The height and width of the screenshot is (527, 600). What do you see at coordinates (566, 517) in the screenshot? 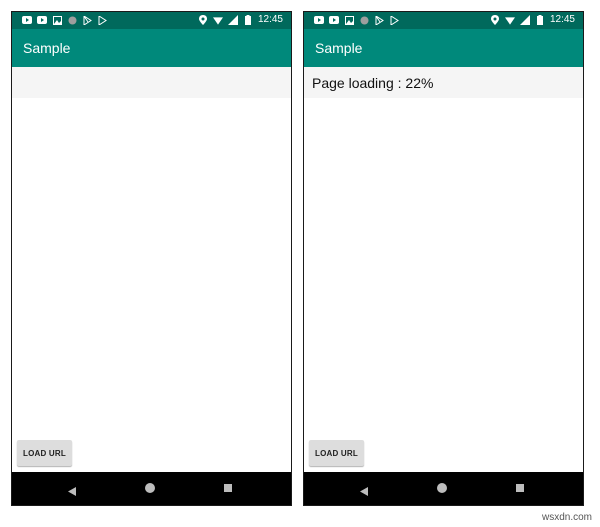
I see `watermark: wsxdn.com` at bounding box center [566, 517].